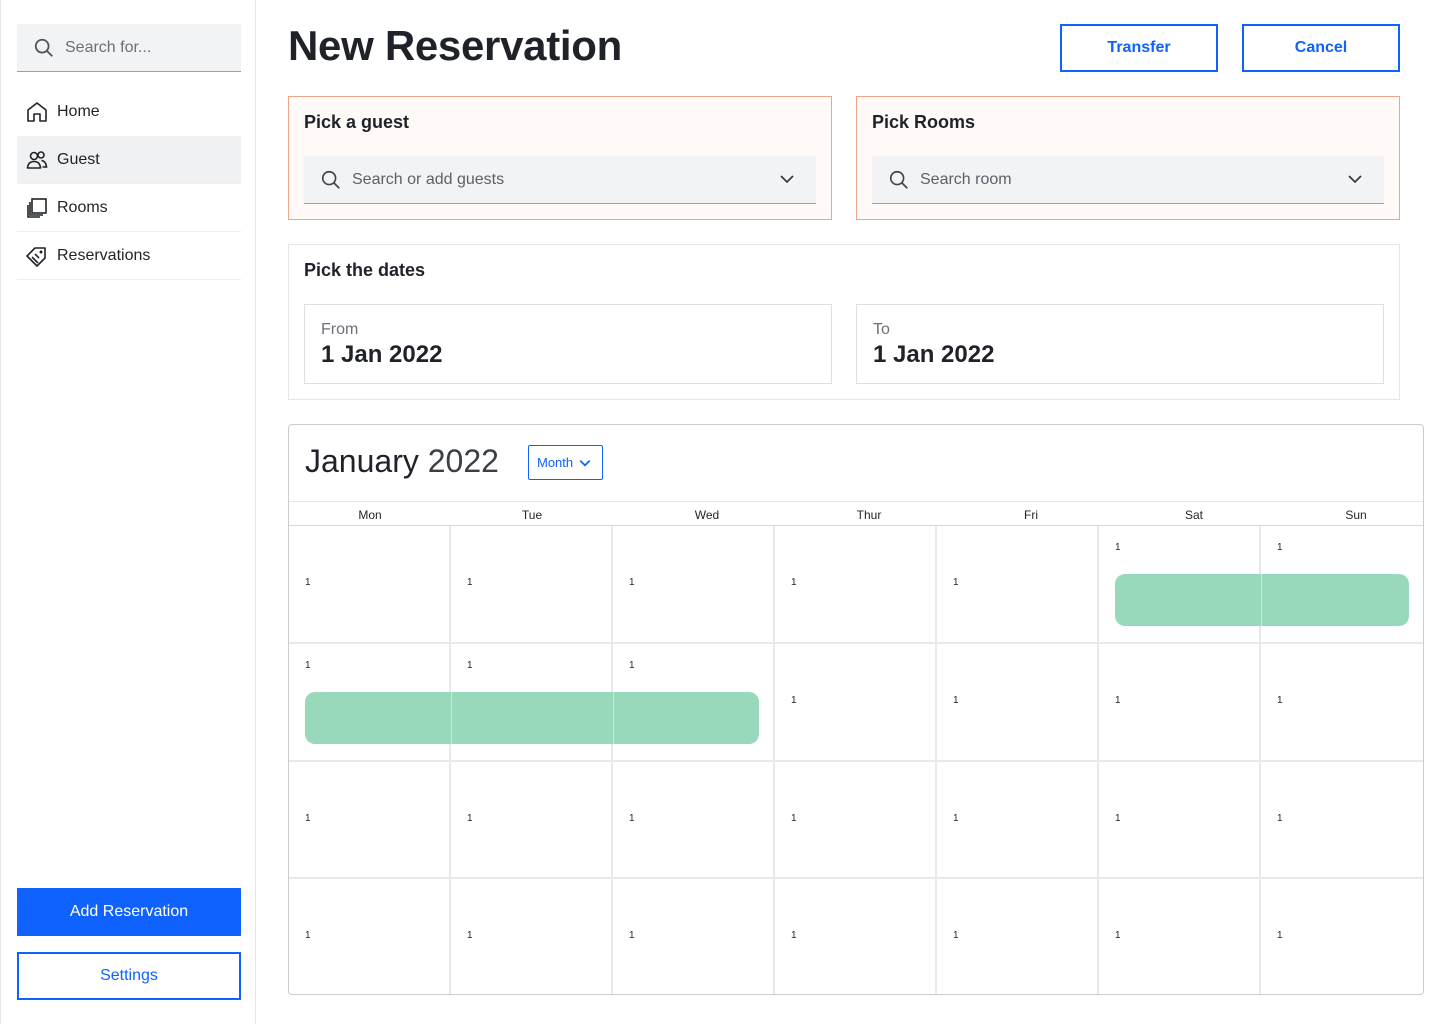  What do you see at coordinates (37, 159) in the screenshot?
I see `users-icon` at bounding box center [37, 159].